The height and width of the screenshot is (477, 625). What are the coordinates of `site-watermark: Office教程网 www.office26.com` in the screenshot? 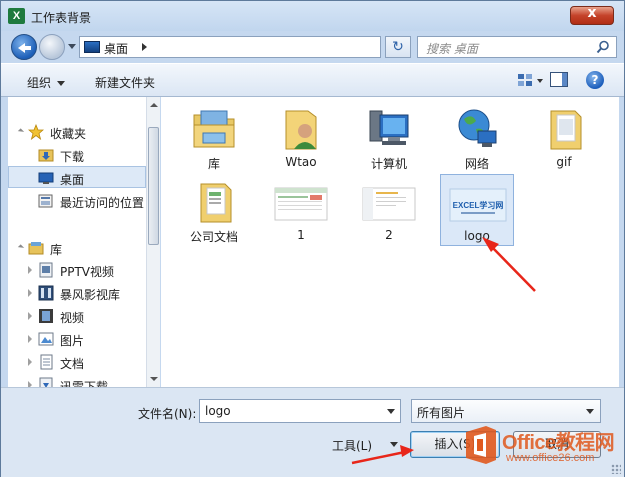 It's located at (540, 449).